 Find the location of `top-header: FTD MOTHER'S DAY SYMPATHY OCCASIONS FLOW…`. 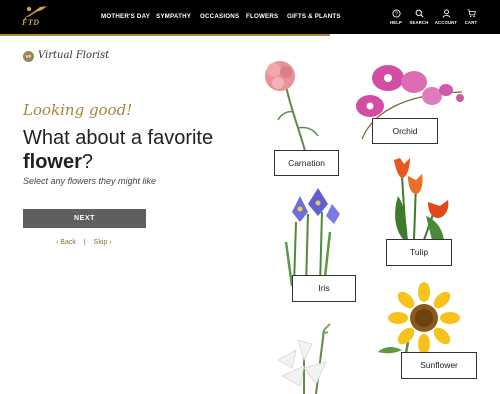

top-header: FTD MOTHER'S DAY SYMPATHY OCCASIONS FLOW… is located at coordinates (250, 17).